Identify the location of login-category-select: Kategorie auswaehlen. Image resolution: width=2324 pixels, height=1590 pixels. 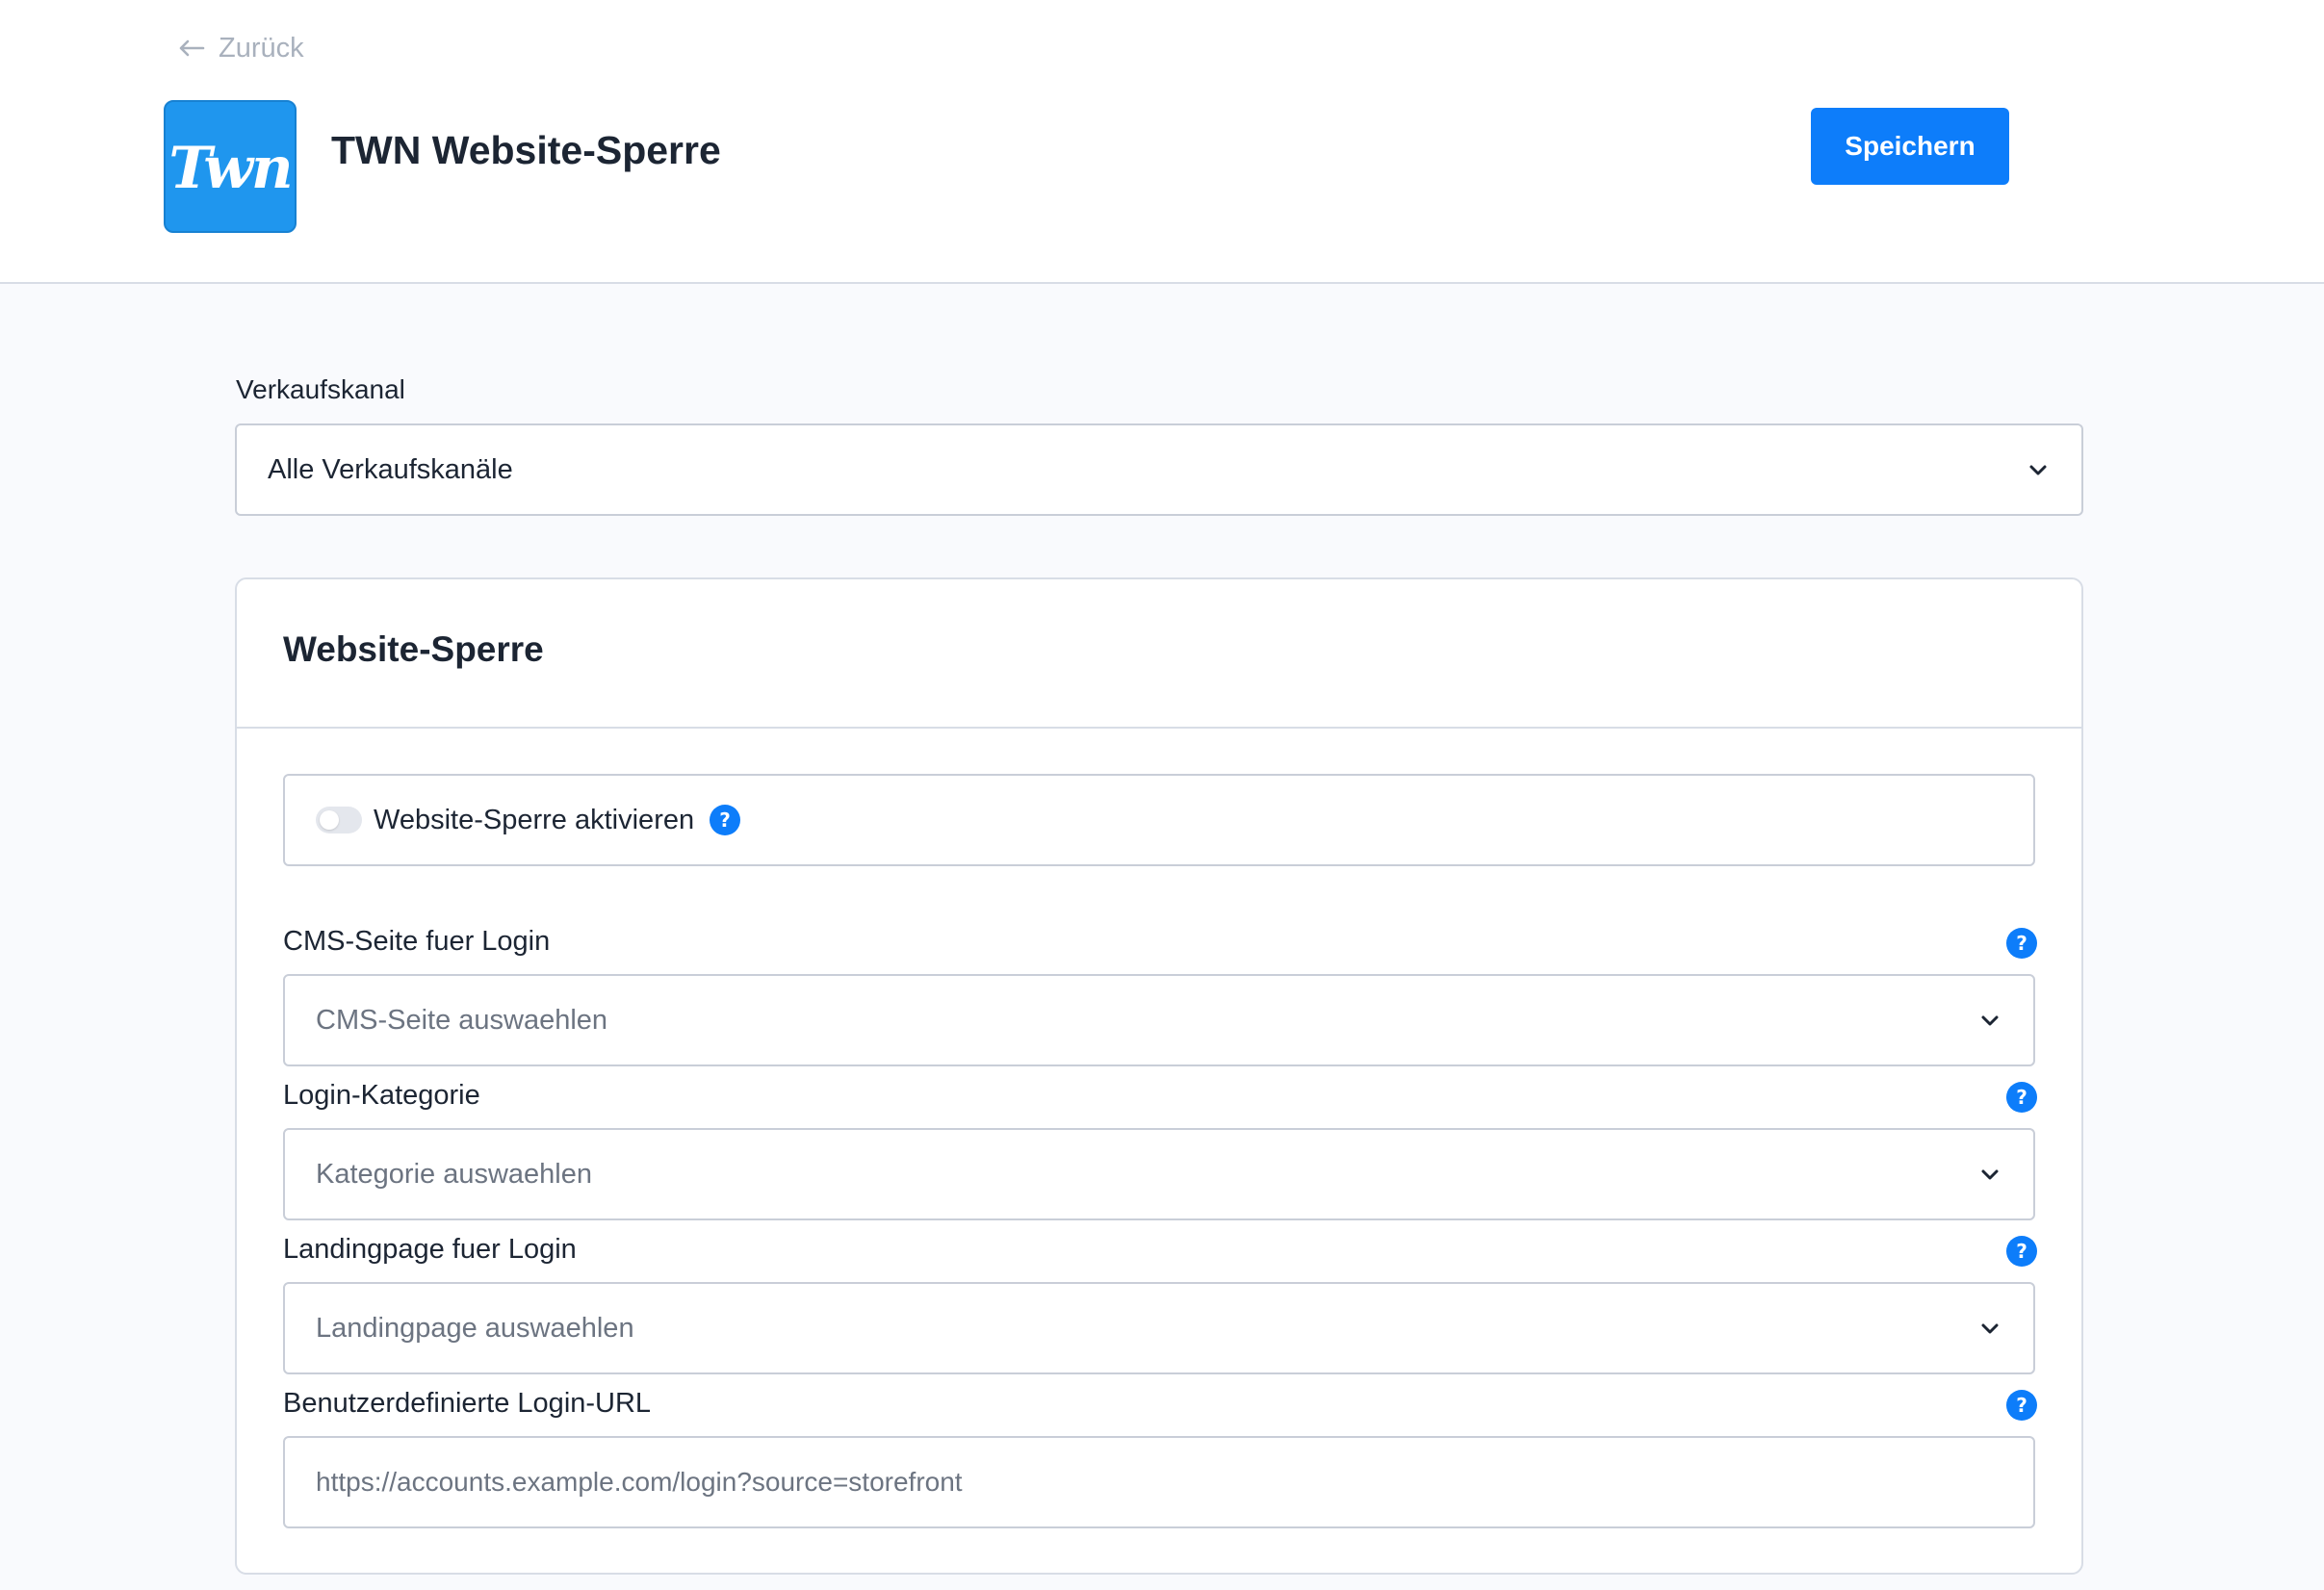
(1159, 1174).